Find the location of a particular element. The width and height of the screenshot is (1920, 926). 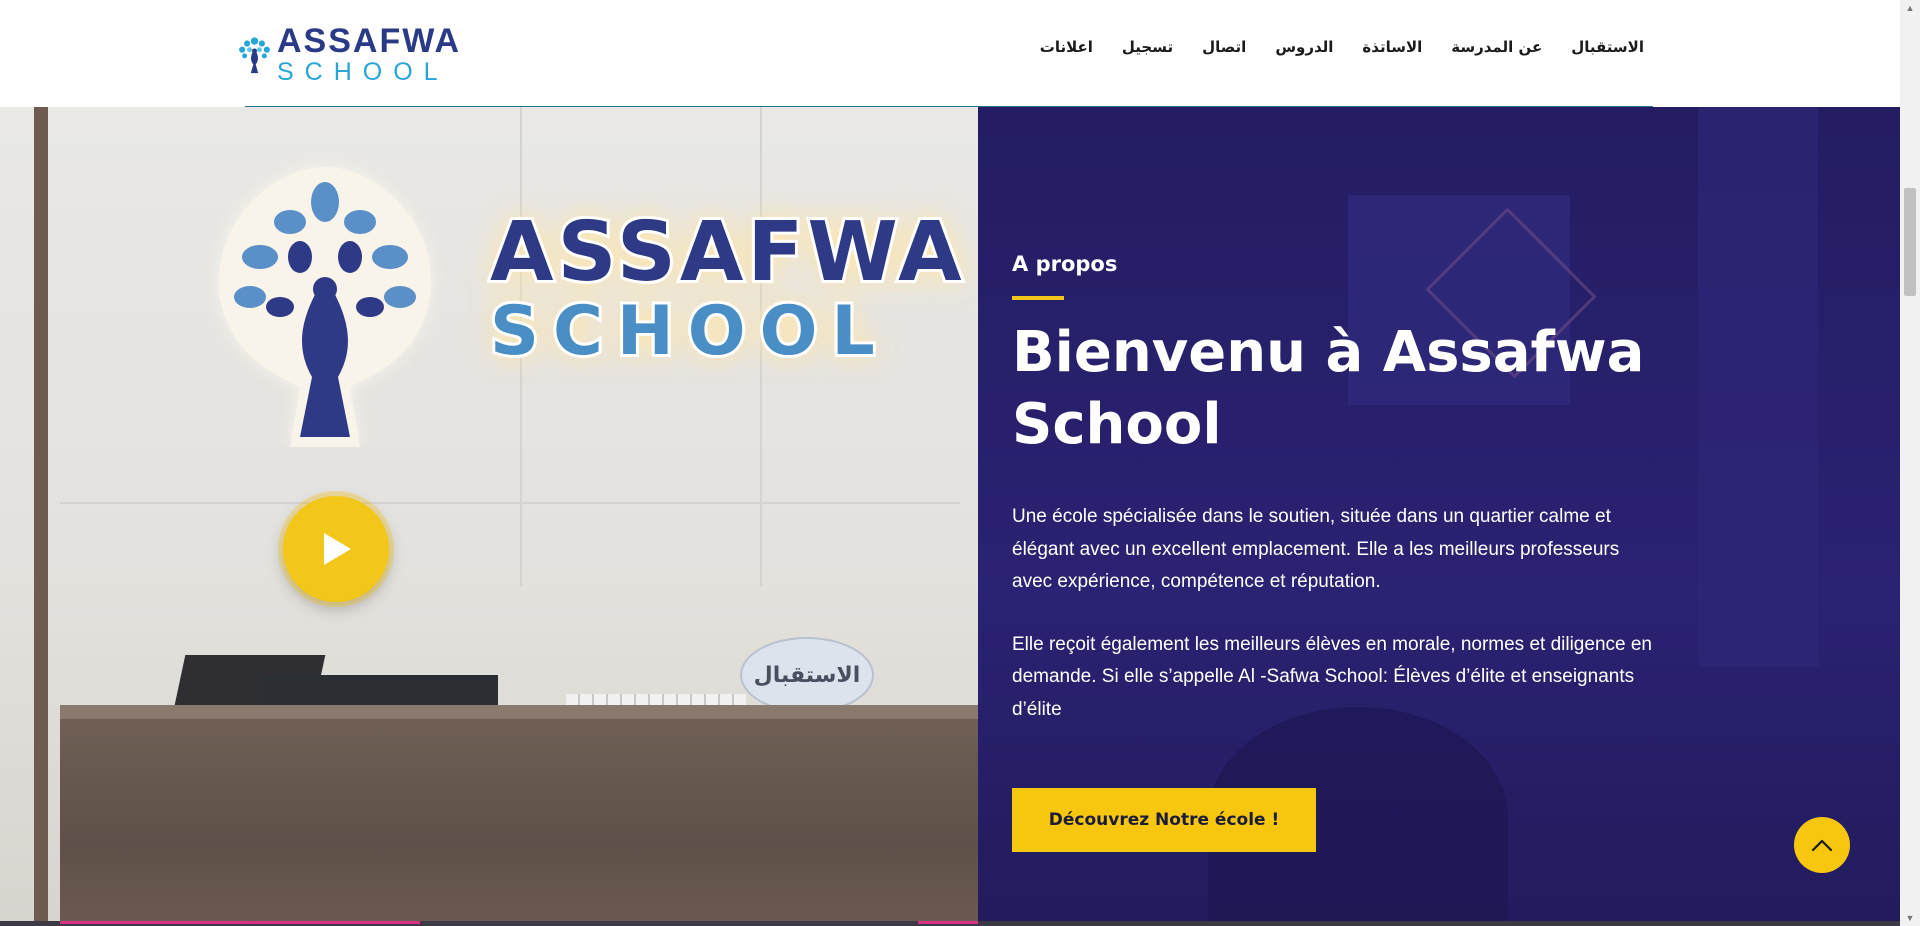

page-title: Bienvenu à Assafwa School is located at coordinates (1328, 388).